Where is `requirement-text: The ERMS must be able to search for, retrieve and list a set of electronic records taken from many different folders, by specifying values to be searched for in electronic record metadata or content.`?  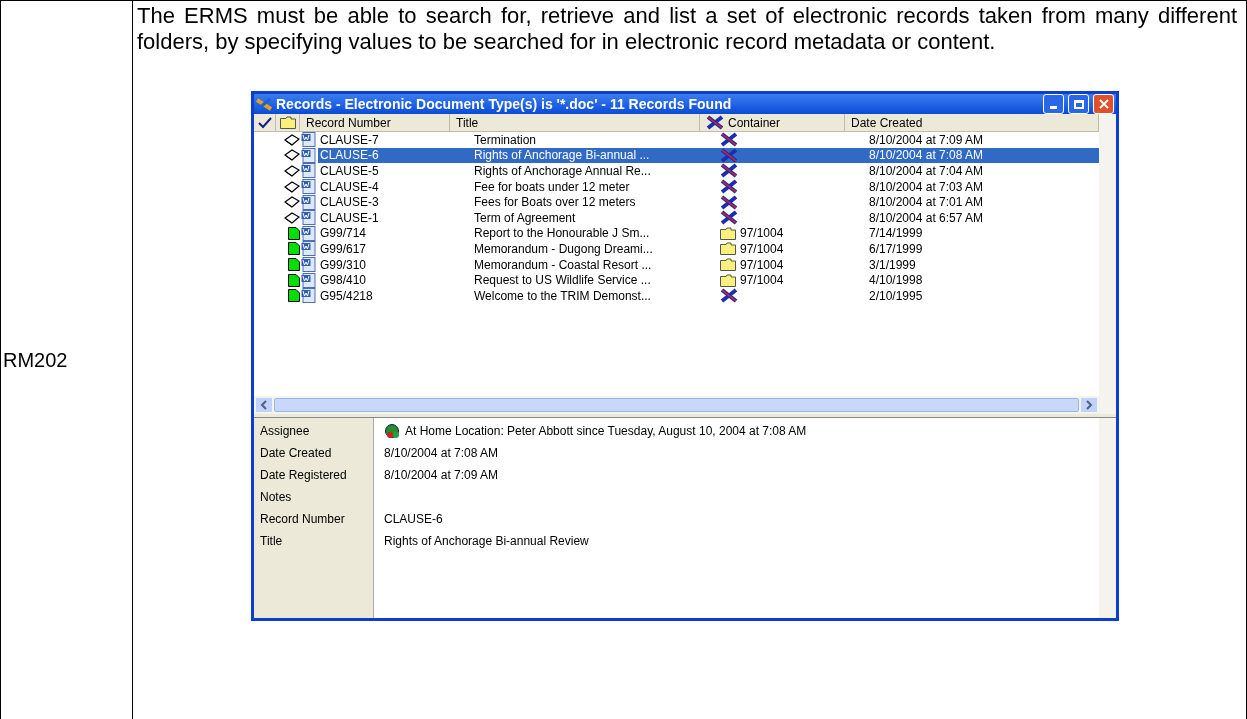 requirement-text: The ERMS must be able to search for, retrieve and list a set of electronic records taken from many different folders, by specifying values to be searched for in electronic record metadata or content. is located at coordinates (687, 29).